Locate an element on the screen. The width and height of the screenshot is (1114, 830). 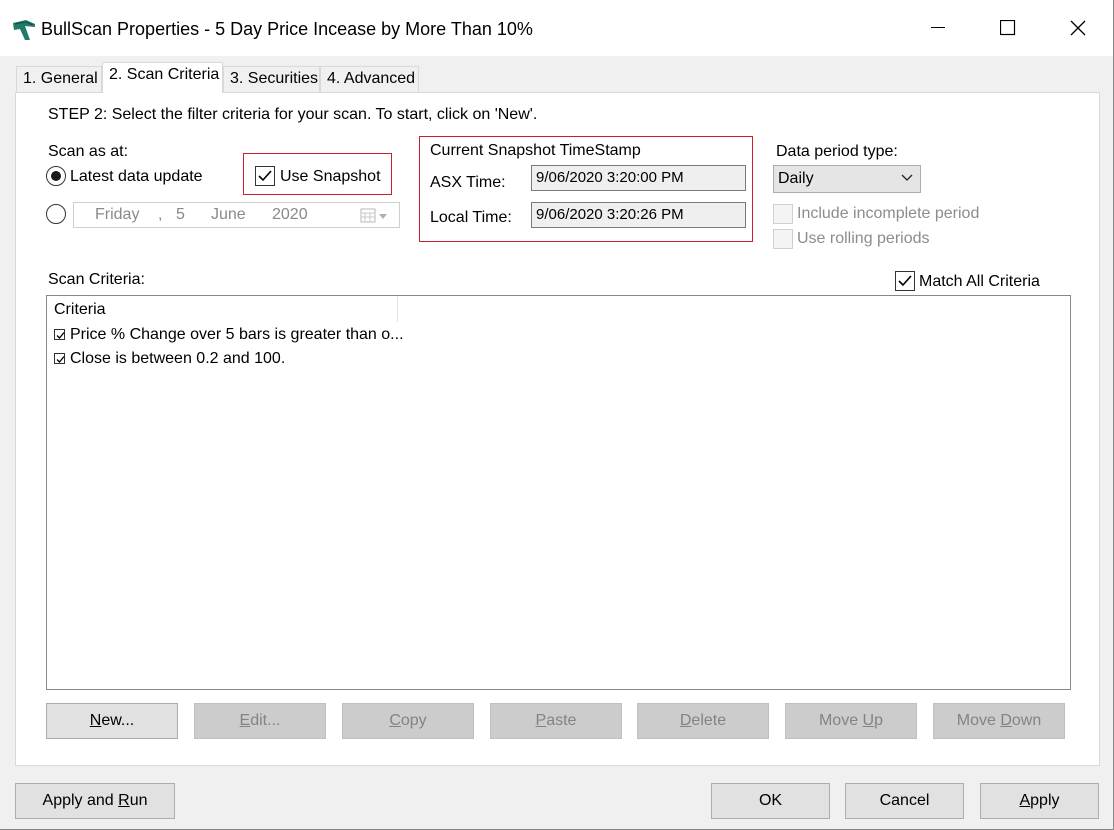
scan-as-at-label: Scan as at: is located at coordinates (88, 151).